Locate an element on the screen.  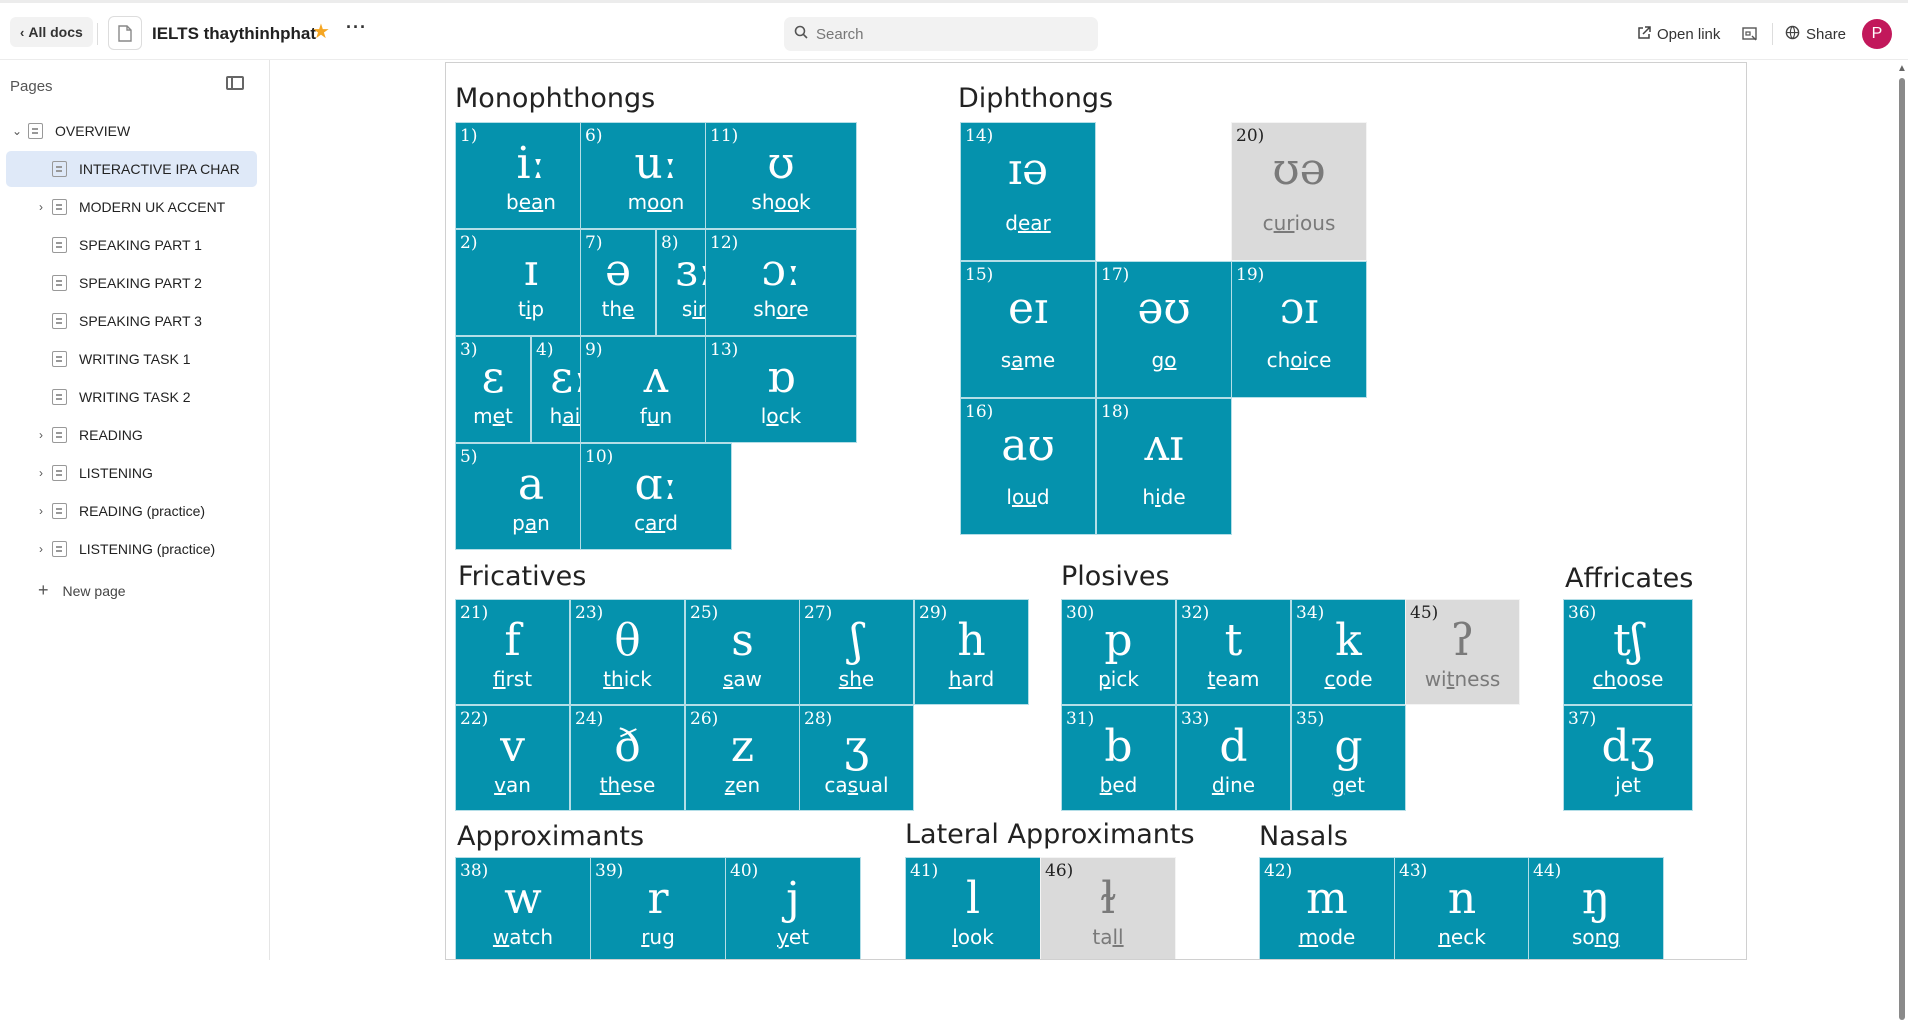
ipa-sound-cell: 14) ɪə dear is located at coordinates (1028, 191).